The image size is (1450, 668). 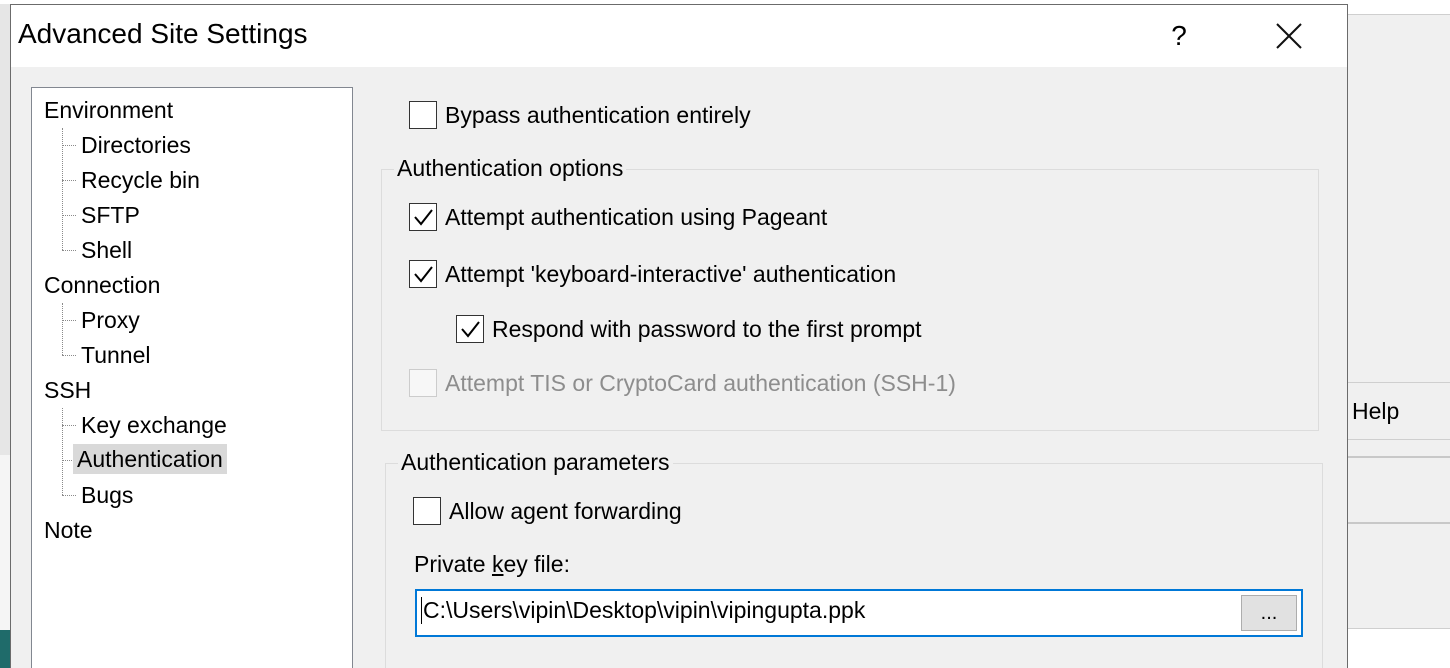 I want to click on pageant-checkbox, so click(x=423, y=217).